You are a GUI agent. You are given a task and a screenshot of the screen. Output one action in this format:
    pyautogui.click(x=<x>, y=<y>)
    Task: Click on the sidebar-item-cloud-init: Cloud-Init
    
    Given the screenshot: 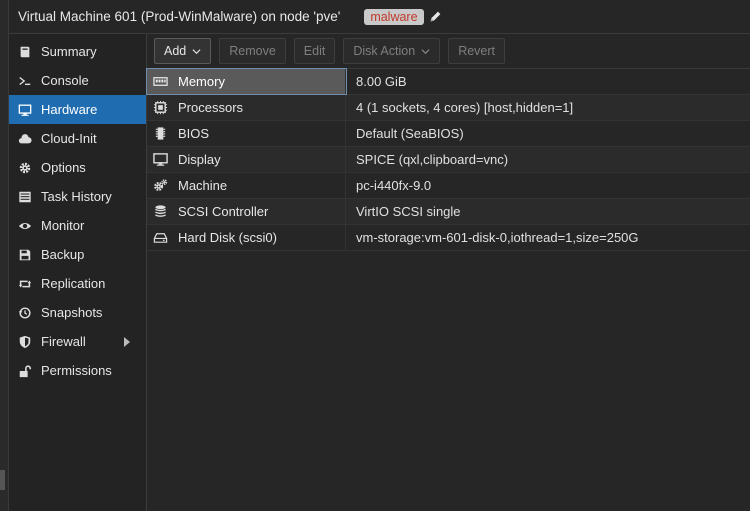 What is the action you would take?
    pyautogui.click(x=77, y=138)
    